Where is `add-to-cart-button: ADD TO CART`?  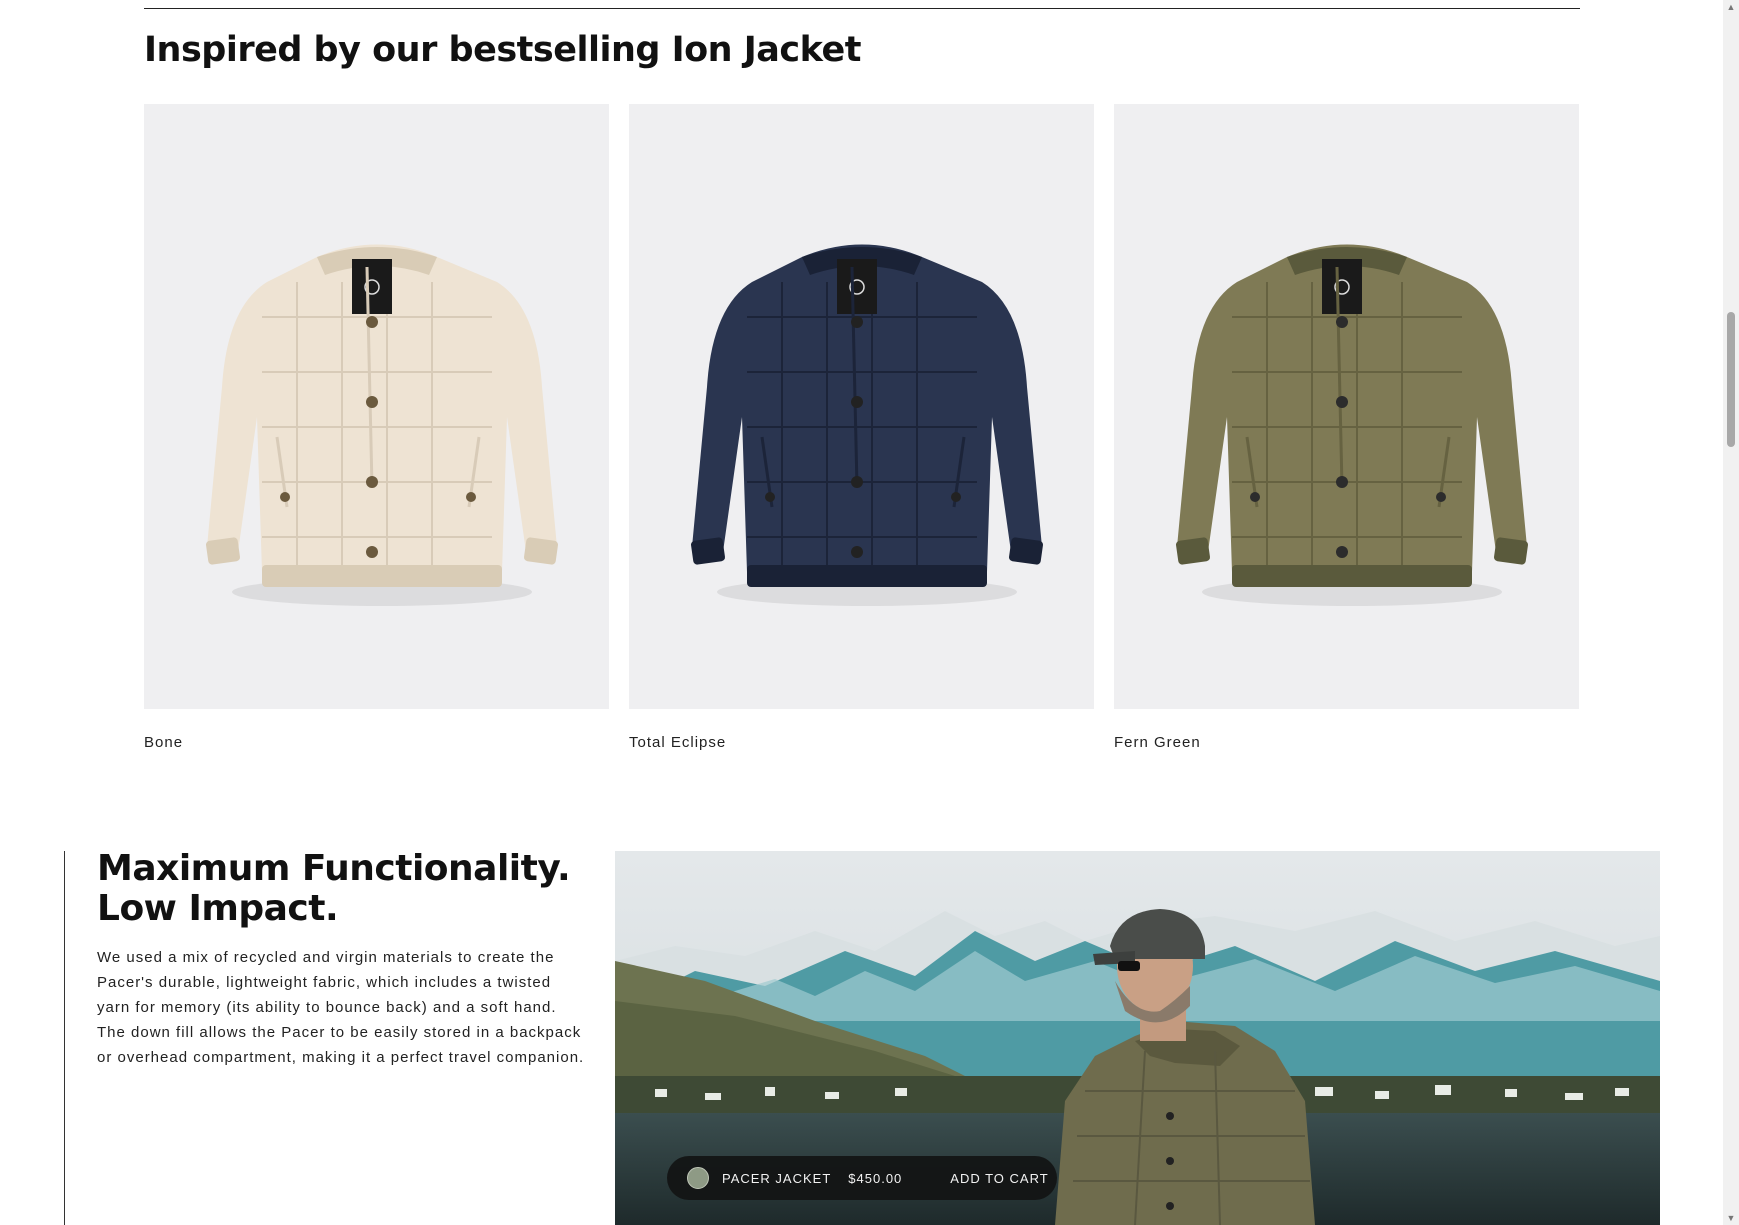 add-to-cart-button: ADD TO CART is located at coordinates (999, 1178).